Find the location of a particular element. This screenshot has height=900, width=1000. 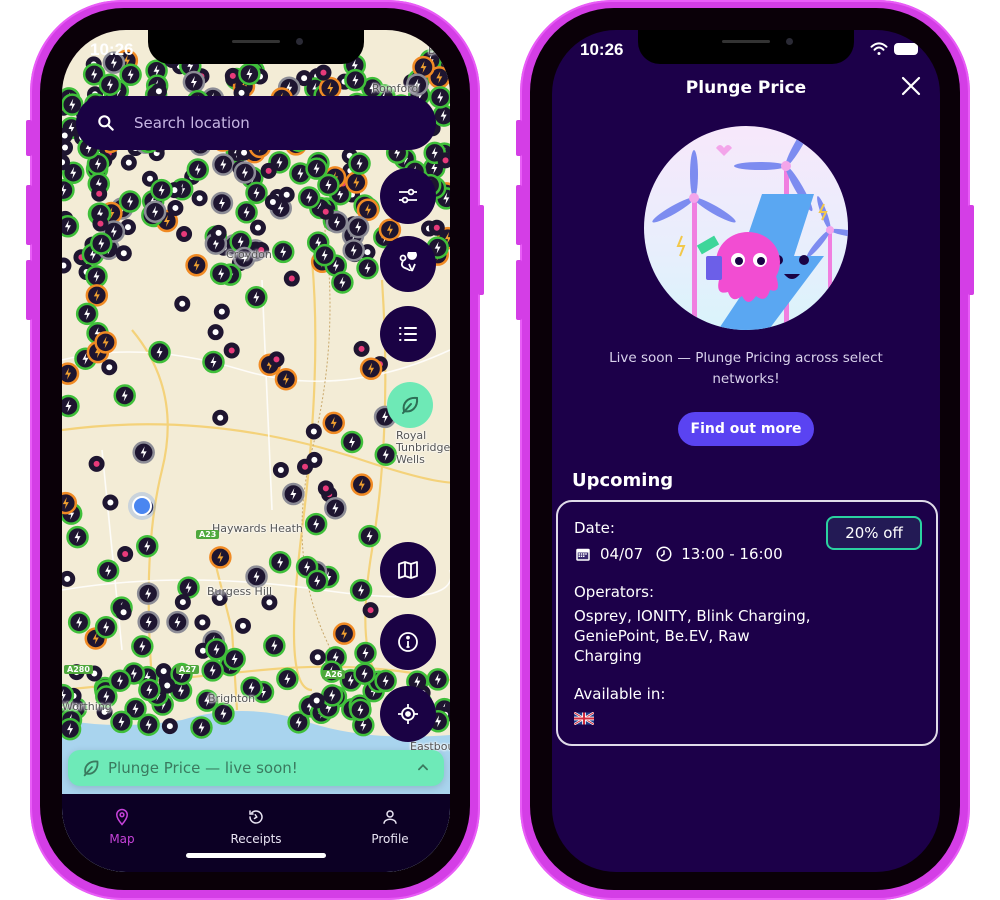

route-planner-button is located at coordinates (408, 264).